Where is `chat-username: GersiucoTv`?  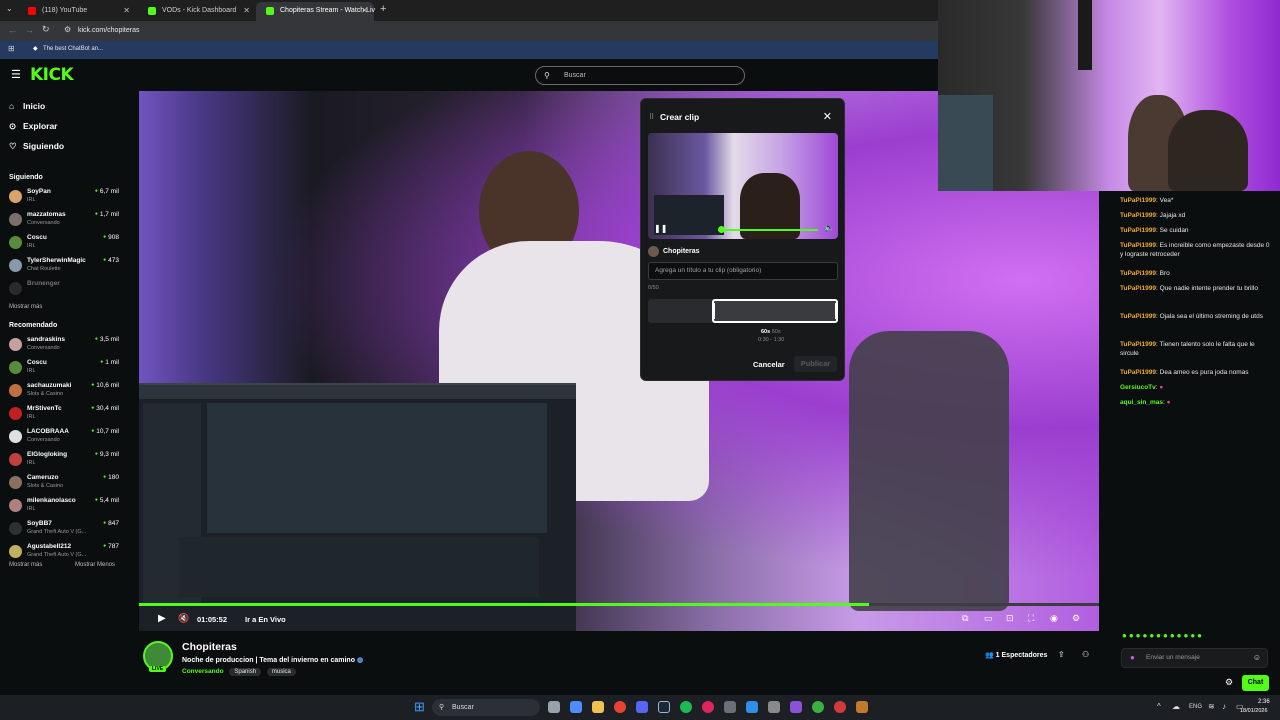 chat-username: GersiucoTv is located at coordinates (1138, 387).